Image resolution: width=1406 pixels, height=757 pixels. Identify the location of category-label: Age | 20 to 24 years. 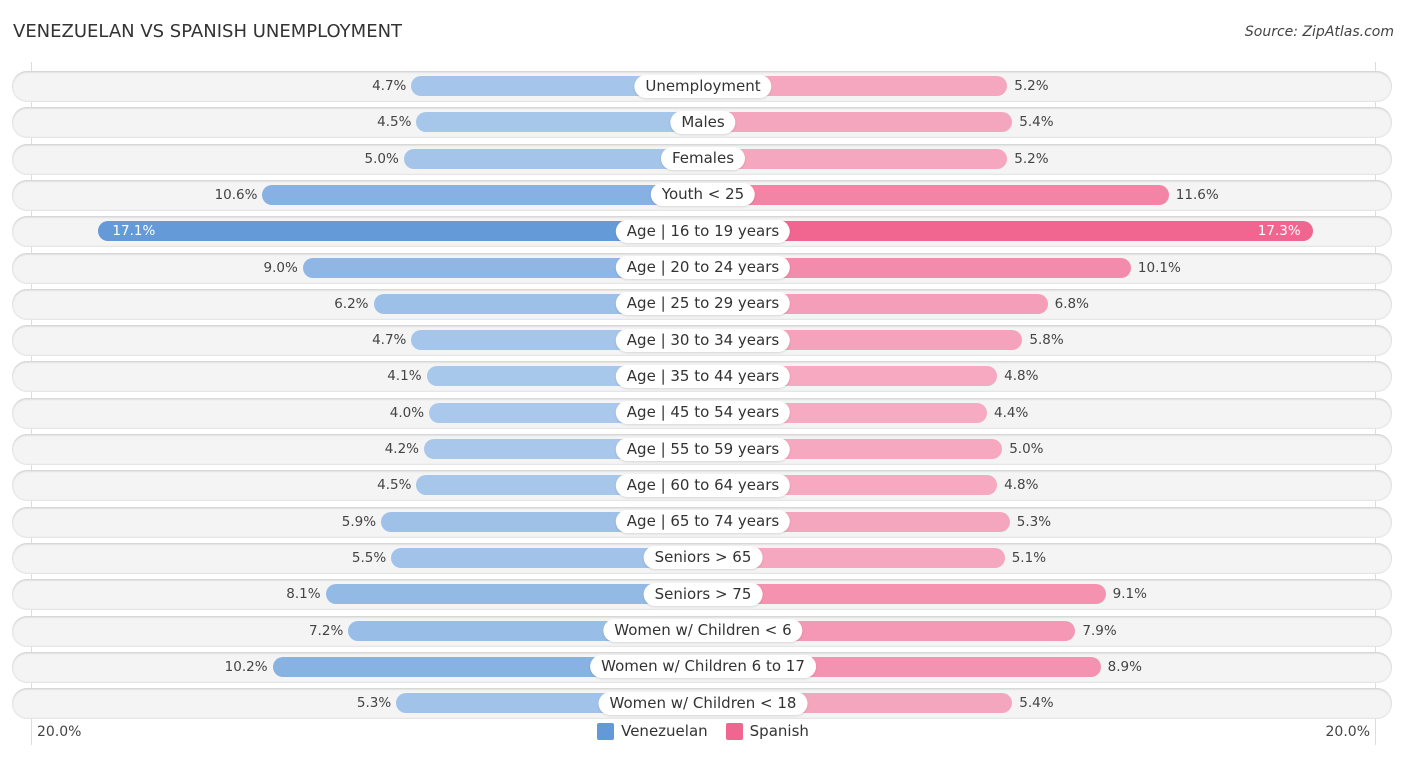
(703, 267).